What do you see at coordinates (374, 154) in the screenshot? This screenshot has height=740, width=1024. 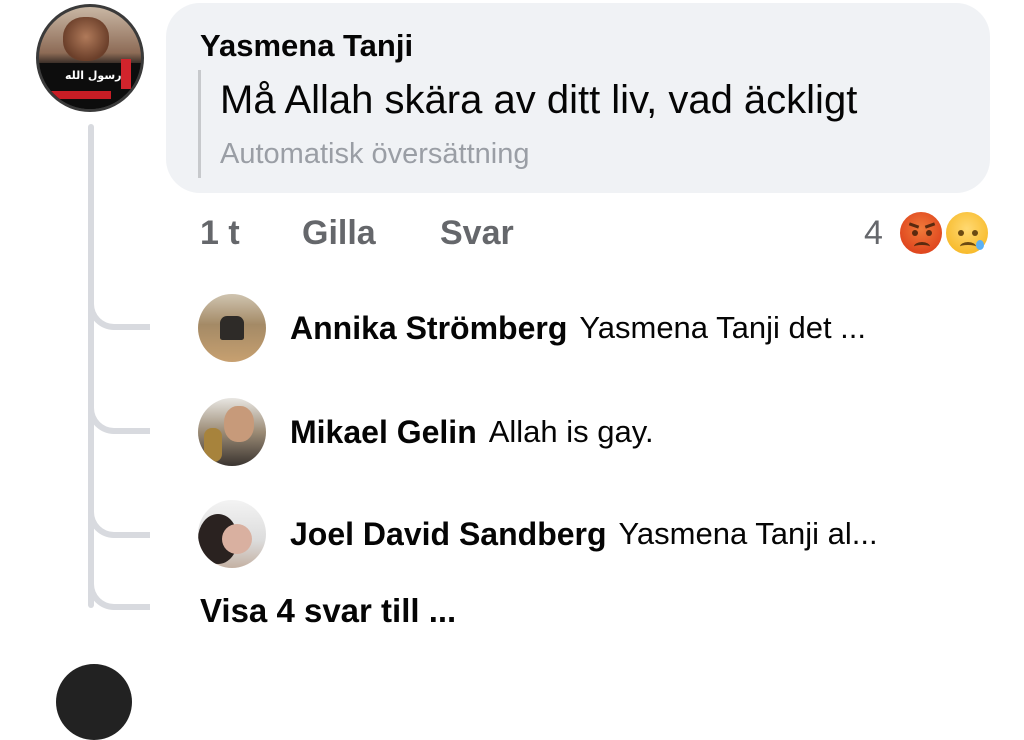 I see `auto-translation-label: Automatisk översättning` at bounding box center [374, 154].